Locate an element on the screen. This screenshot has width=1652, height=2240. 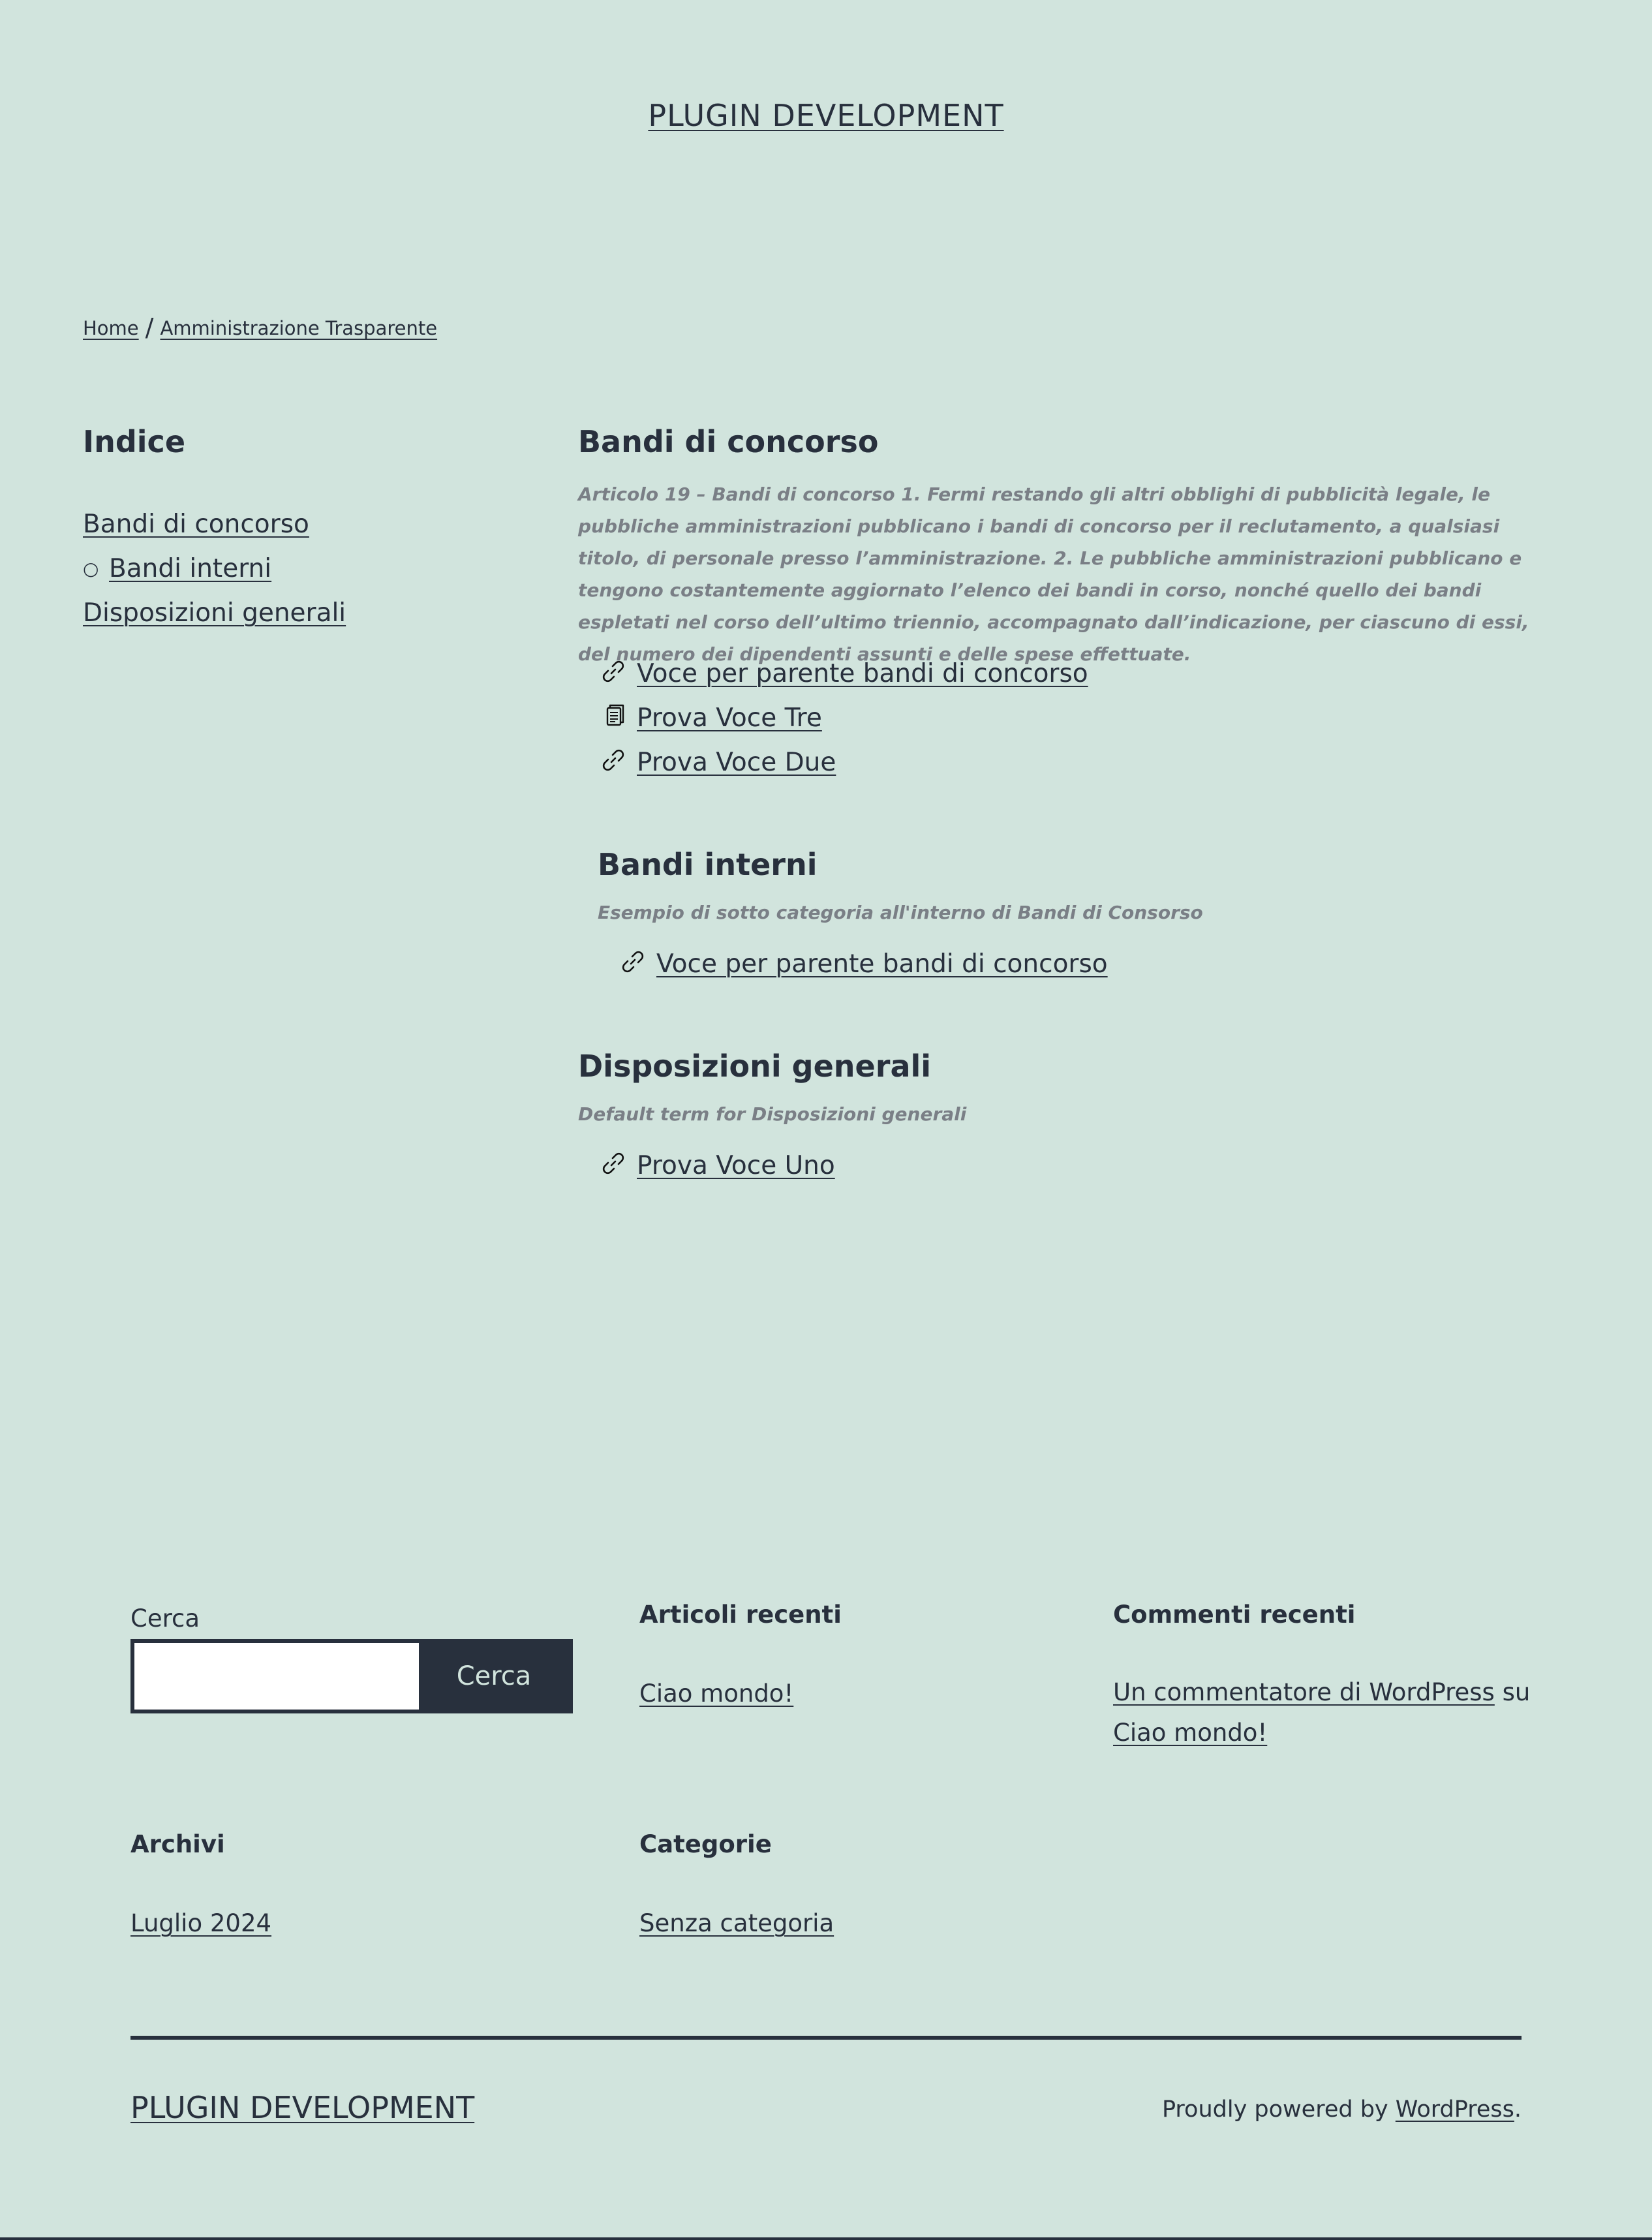
footer-site-title-link: PLUGIN DEVELOPMENT is located at coordinates (302, 2108).